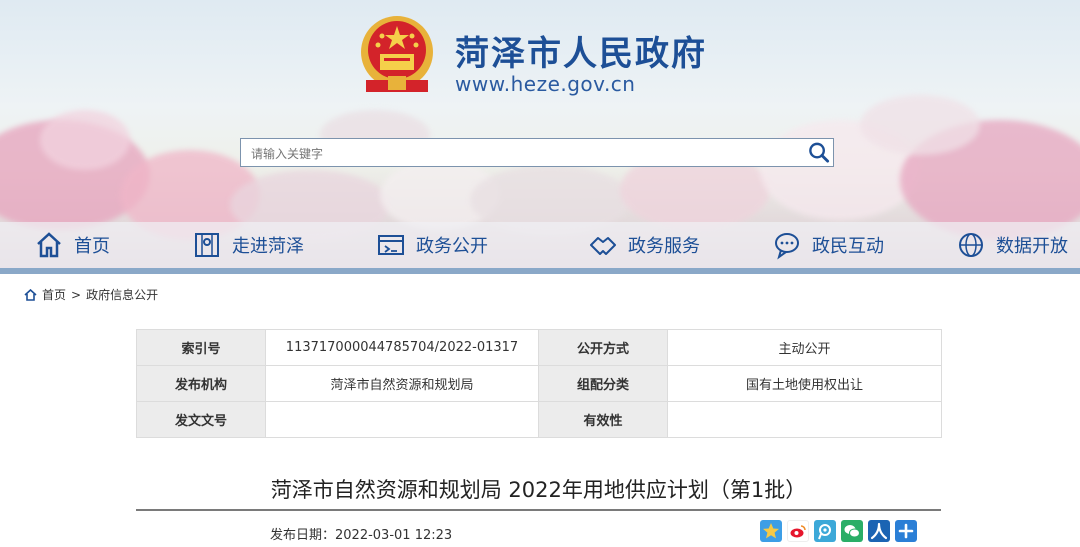 This screenshot has height=547, width=1080. What do you see at coordinates (397, 54) in the screenshot?
I see `national-emblem-icon` at bounding box center [397, 54].